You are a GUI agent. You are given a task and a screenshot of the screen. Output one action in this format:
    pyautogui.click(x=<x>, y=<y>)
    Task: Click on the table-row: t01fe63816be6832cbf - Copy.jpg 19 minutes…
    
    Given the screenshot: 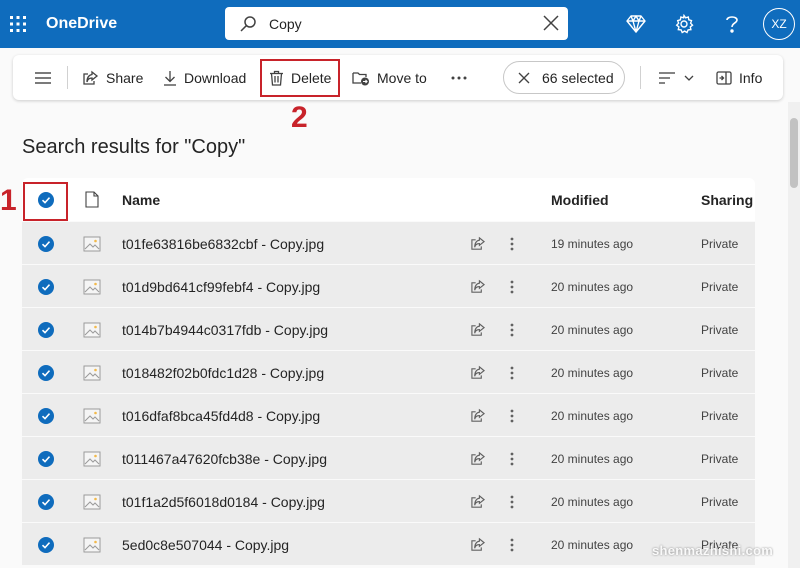 What is the action you would take?
    pyautogui.click(x=388, y=242)
    